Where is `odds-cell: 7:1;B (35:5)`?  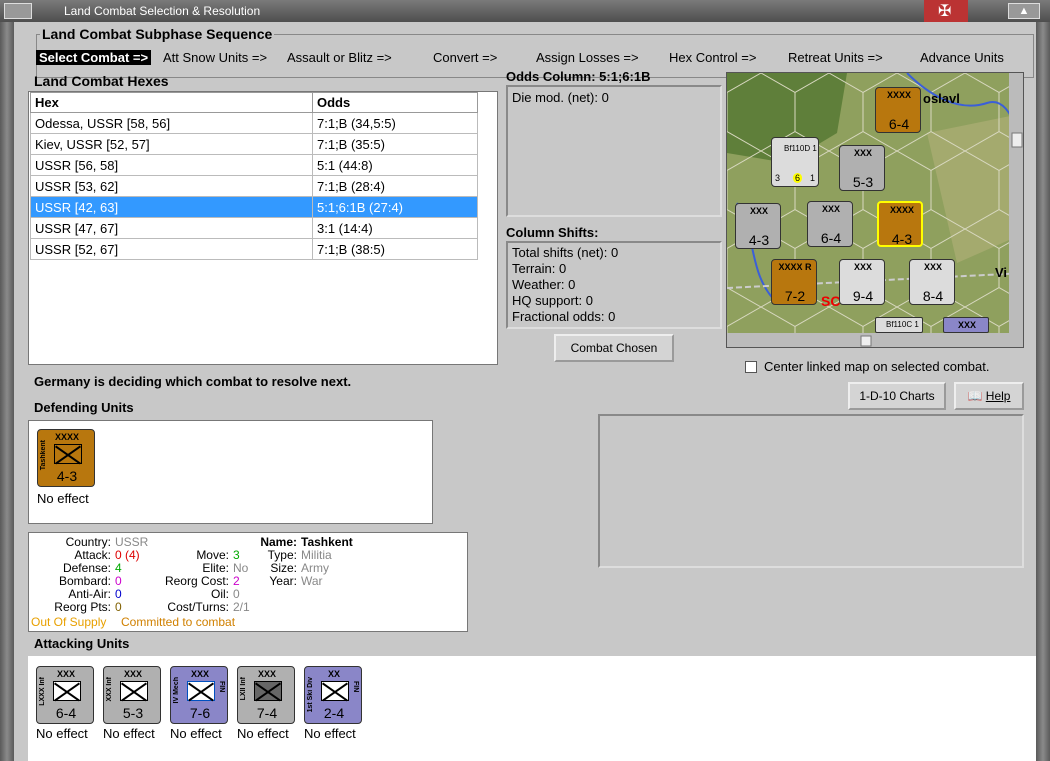
odds-cell: 7:1;B (35:5) is located at coordinates (395, 144).